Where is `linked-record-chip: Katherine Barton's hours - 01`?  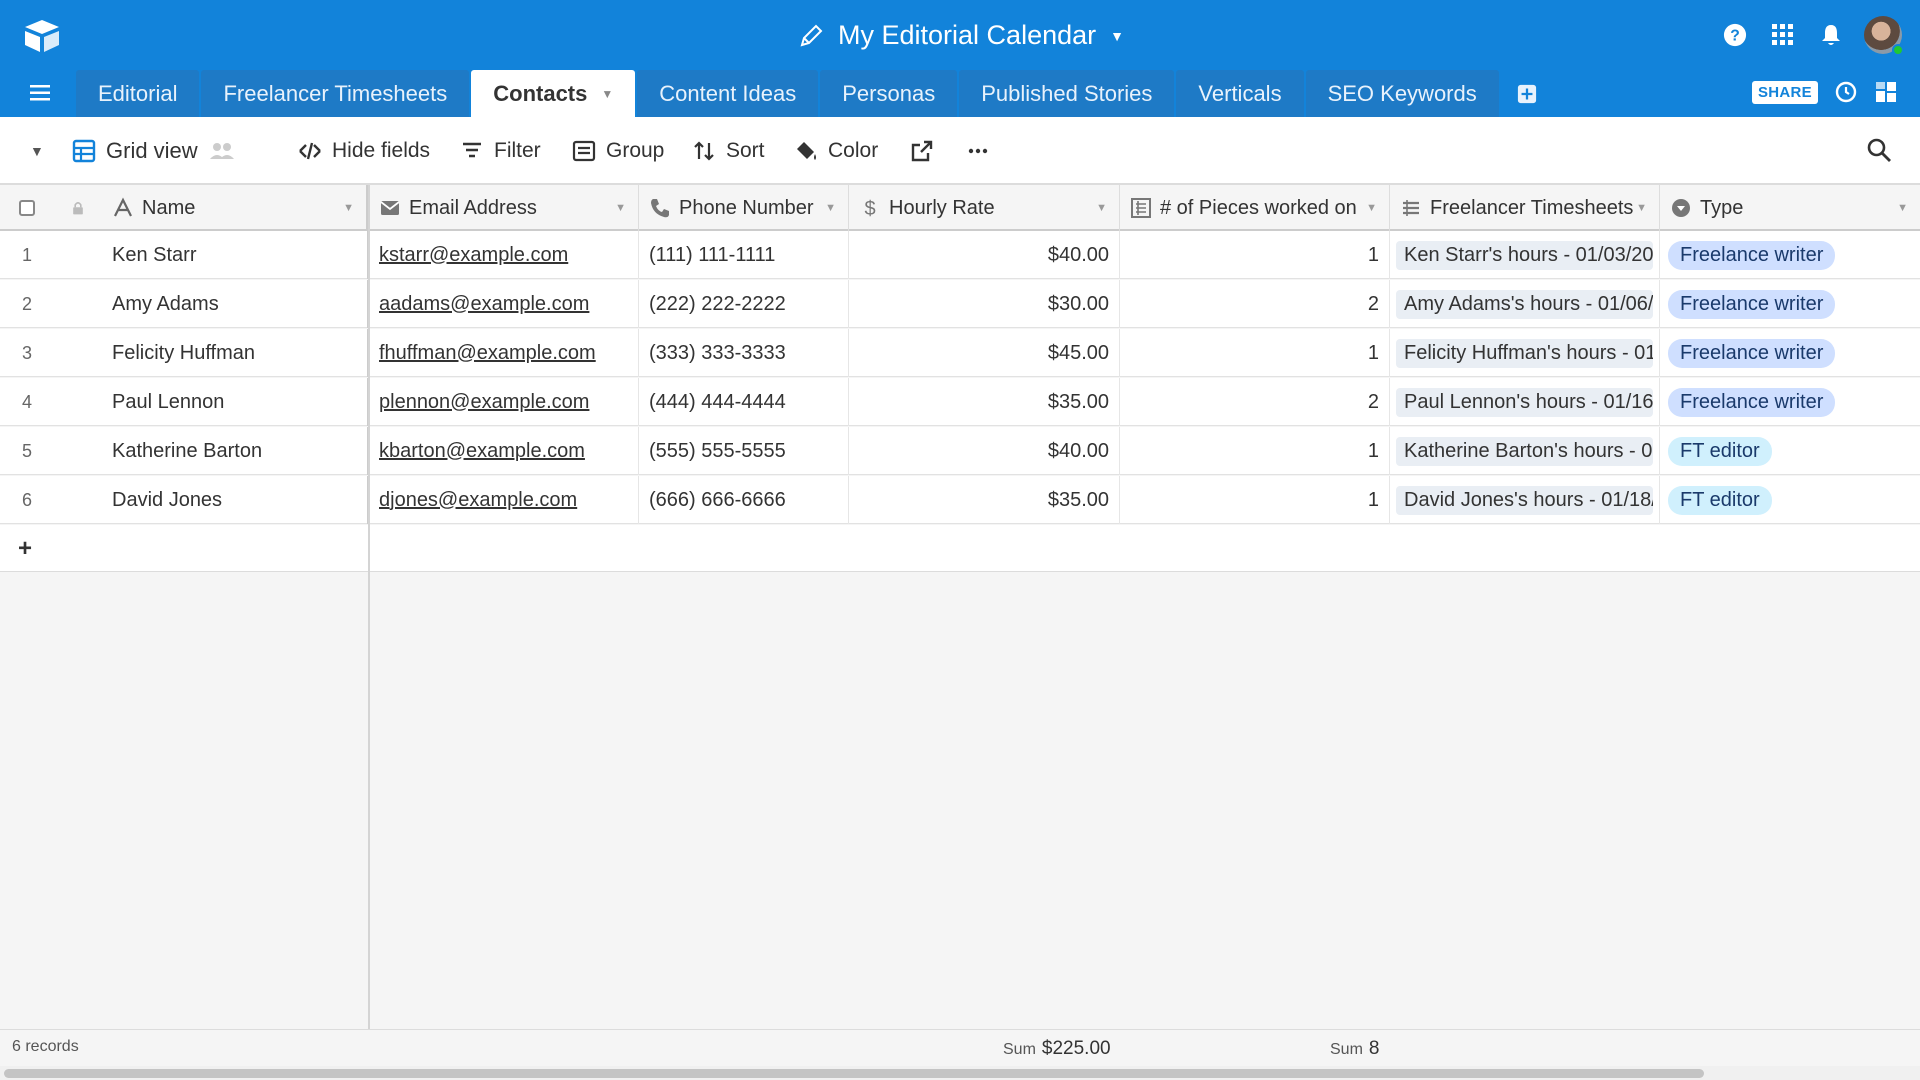 linked-record-chip: Katherine Barton's hours - 01 is located at coordinates (1524, 451).